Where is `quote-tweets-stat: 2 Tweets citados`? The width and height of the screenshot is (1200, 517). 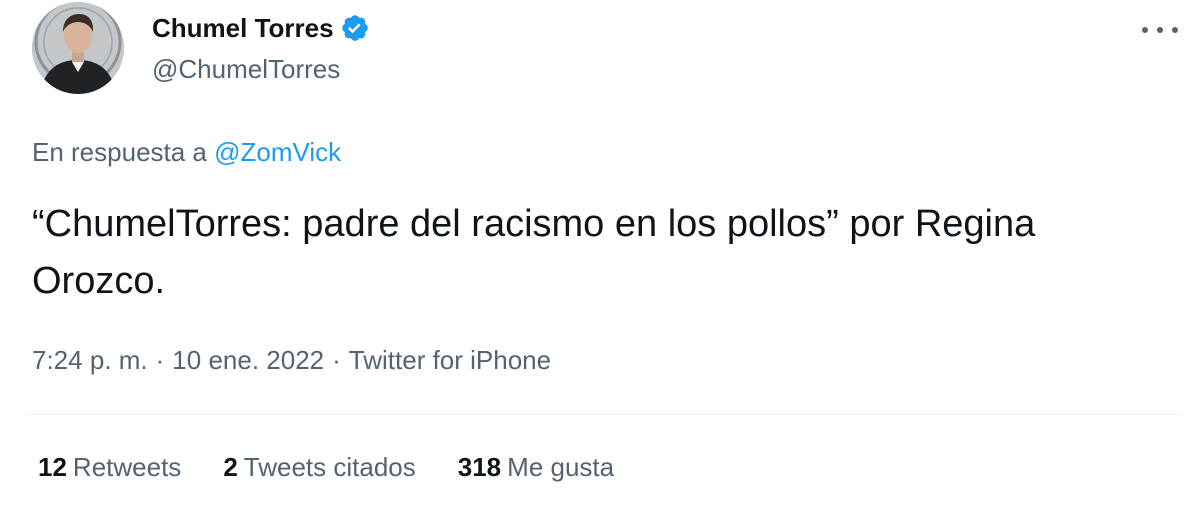 quote-tweets-stat: 2 Tweets citados is located at coordinates (319, 467).